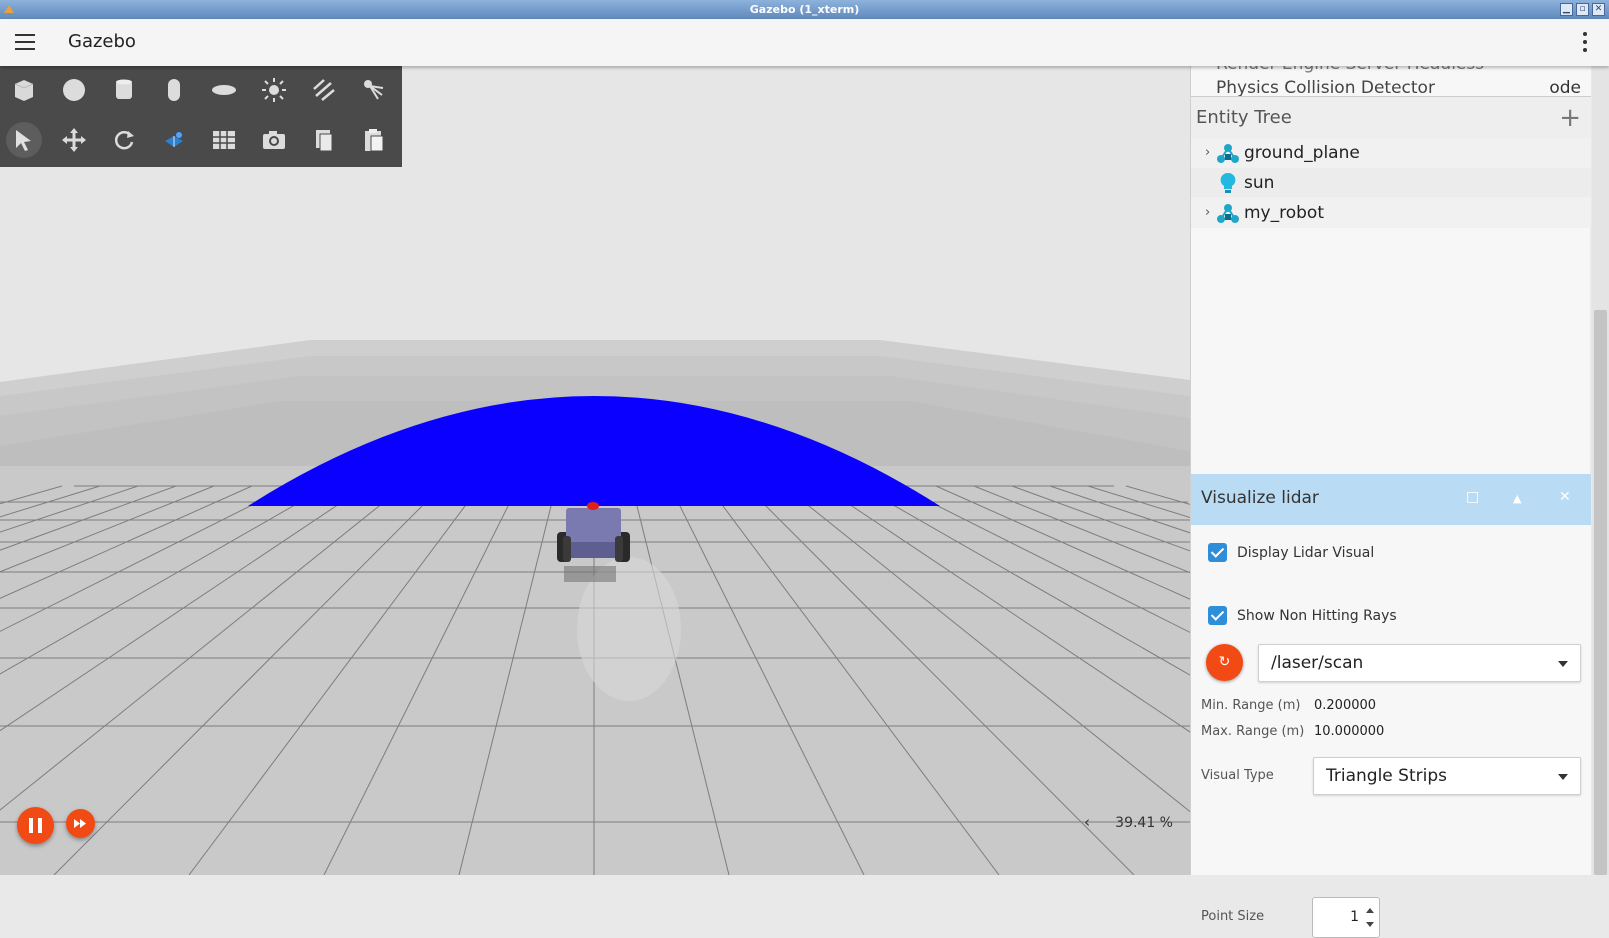  I want to click on right-panel-scrollbar, so click(1600, 470).